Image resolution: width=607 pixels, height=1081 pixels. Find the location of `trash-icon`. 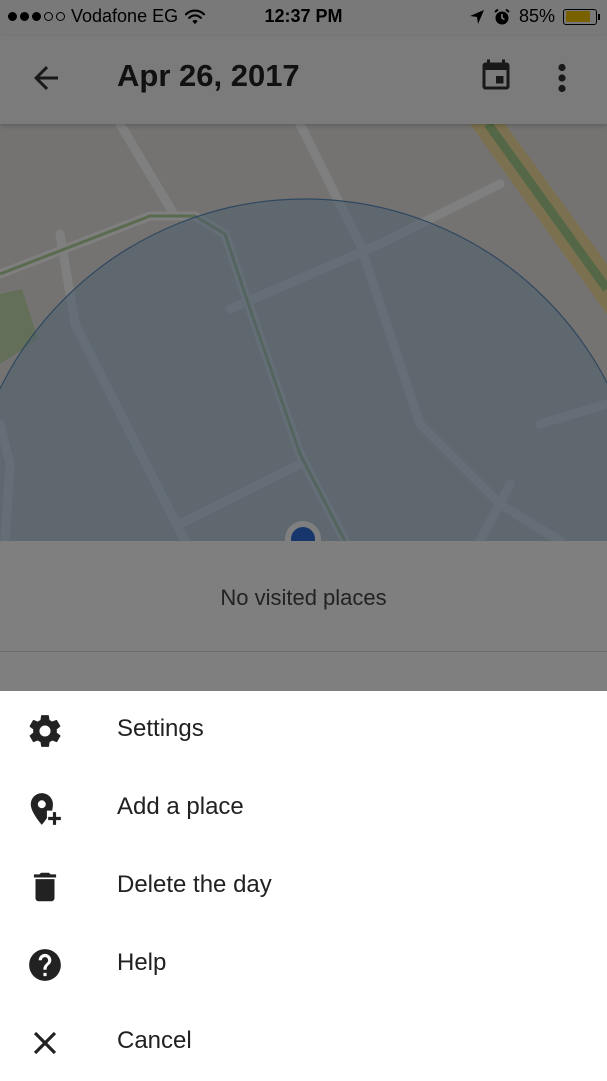

trash-icon is located at coordinates (45, 887).